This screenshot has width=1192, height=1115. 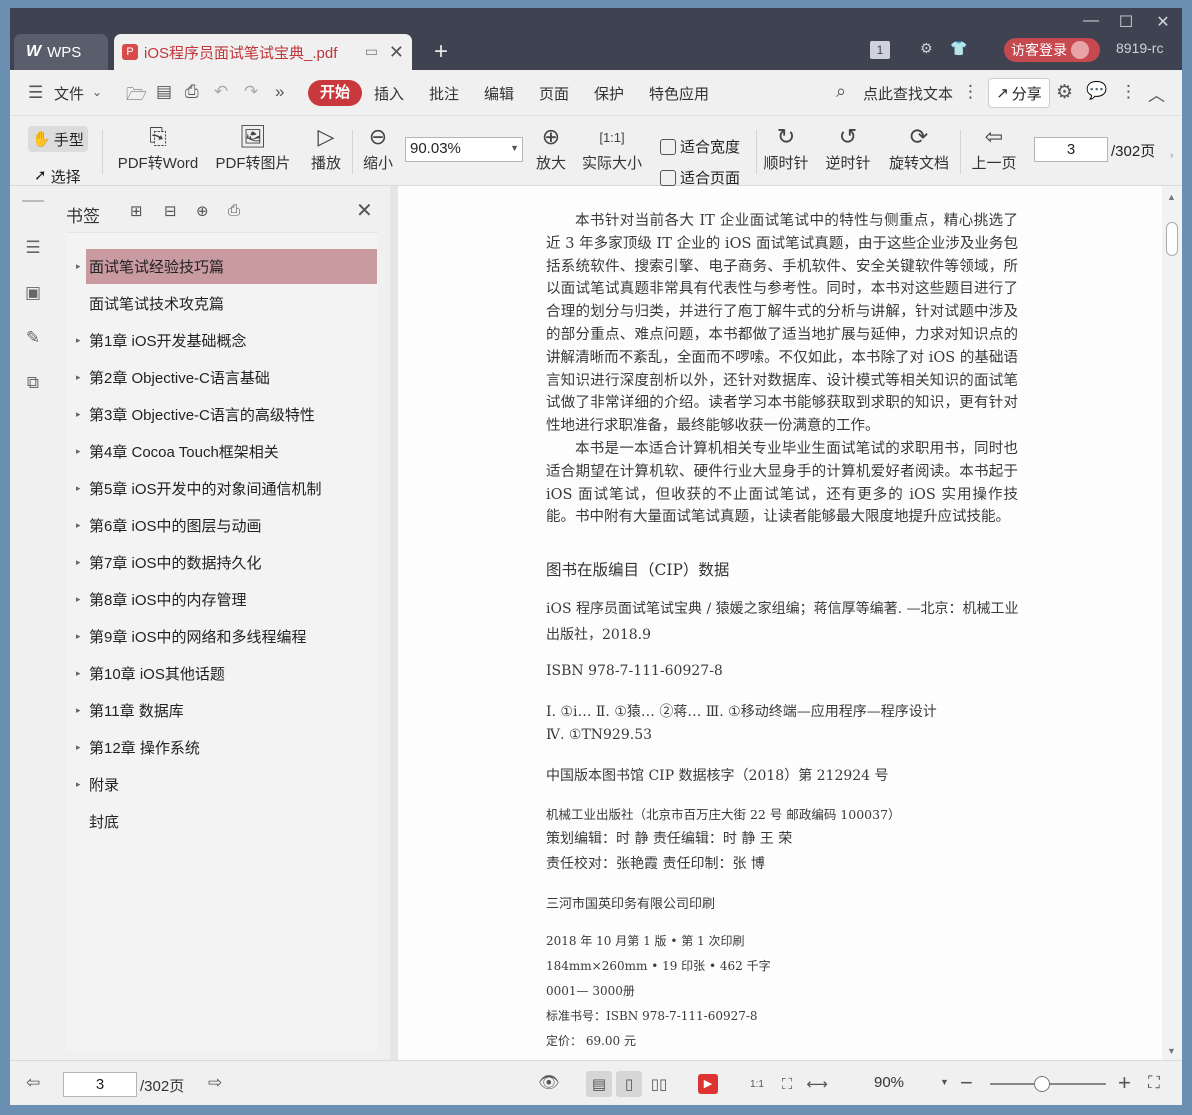 What do you see at coordinates (1171, 155) in the screenshot?
I see `toolbar-scroll-right-icon: ›` at bounding box center [1171, 155].